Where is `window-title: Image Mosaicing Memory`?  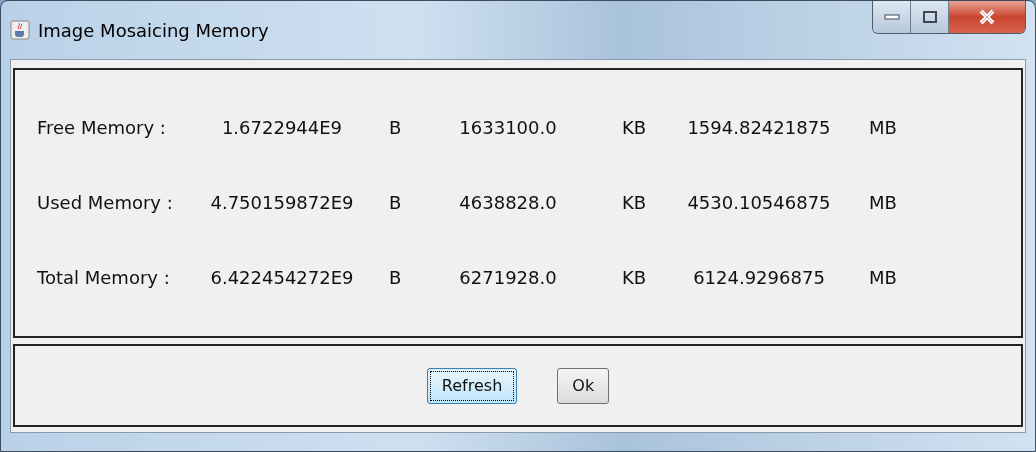 window-title: Image Mosaicing Memory is located at coordinates (153, 30).